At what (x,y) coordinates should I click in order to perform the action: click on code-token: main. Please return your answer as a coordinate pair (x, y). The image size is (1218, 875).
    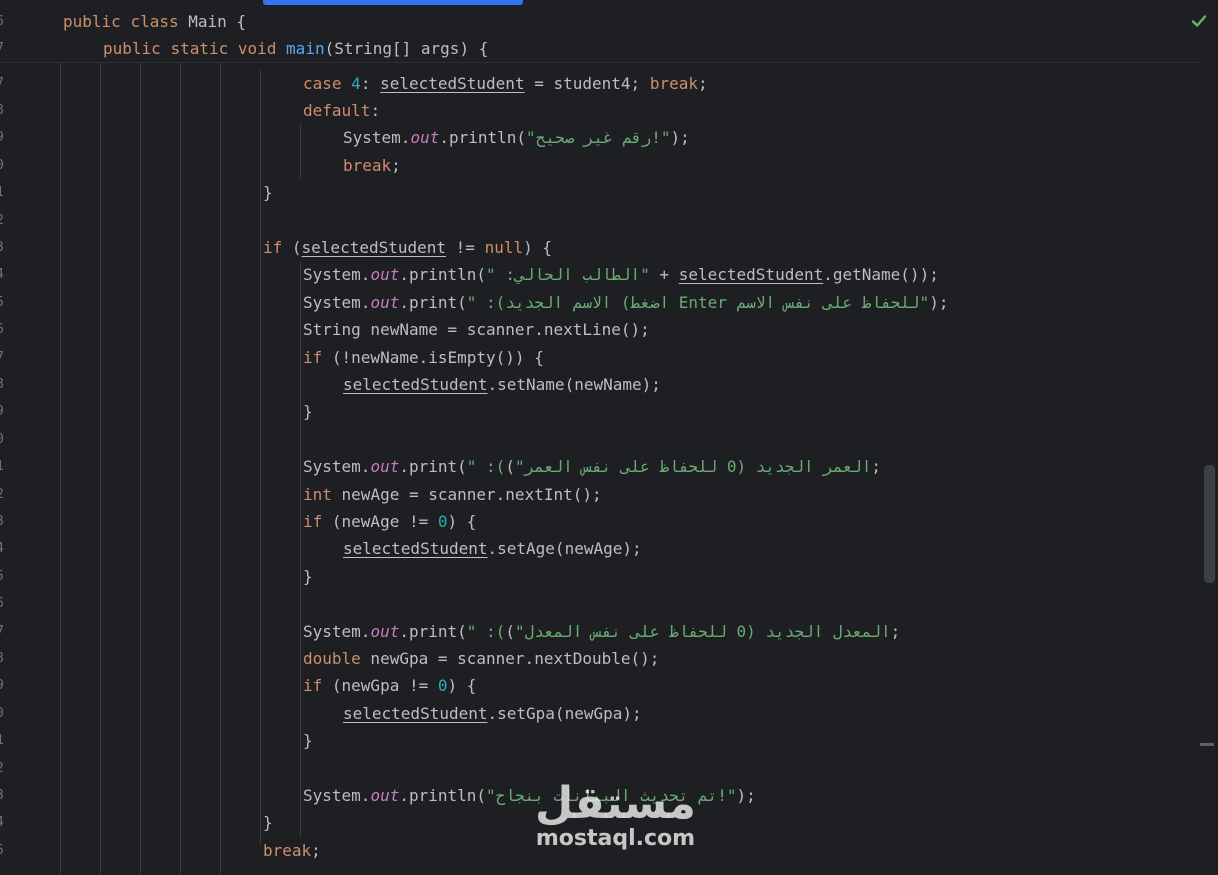
    Looking at the image, I should click on (305, 48).